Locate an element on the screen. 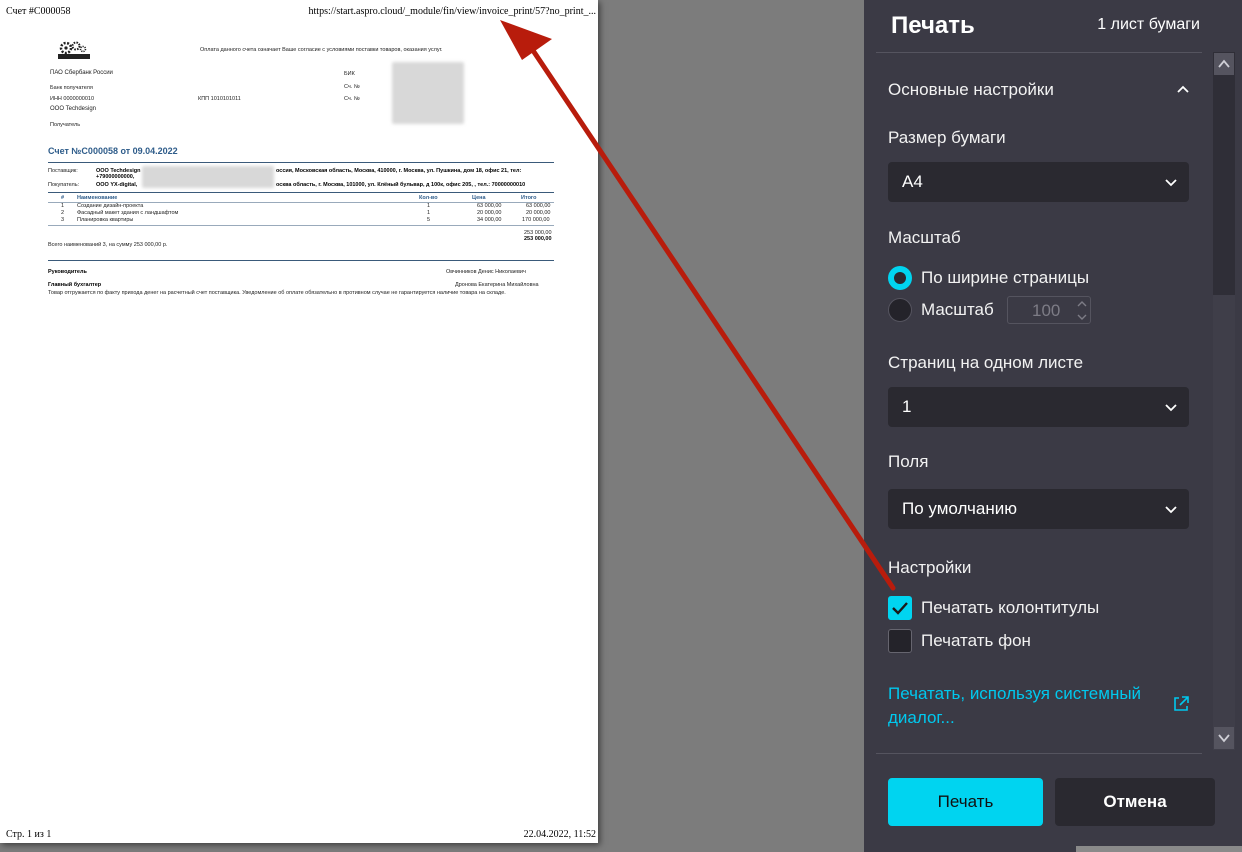 The width and height of the screenshot is (1242, 852). section-basic-settings: Основные настройки is located at coordinates (1039, 91).